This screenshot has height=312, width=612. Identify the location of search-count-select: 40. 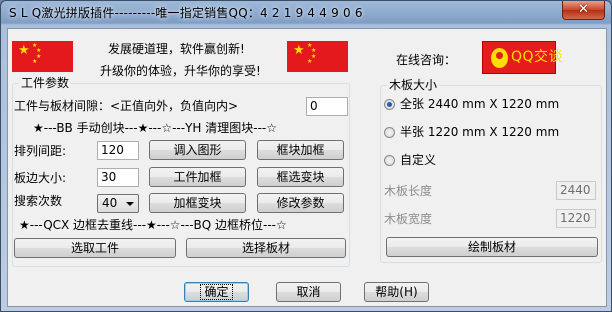
(118, 203).